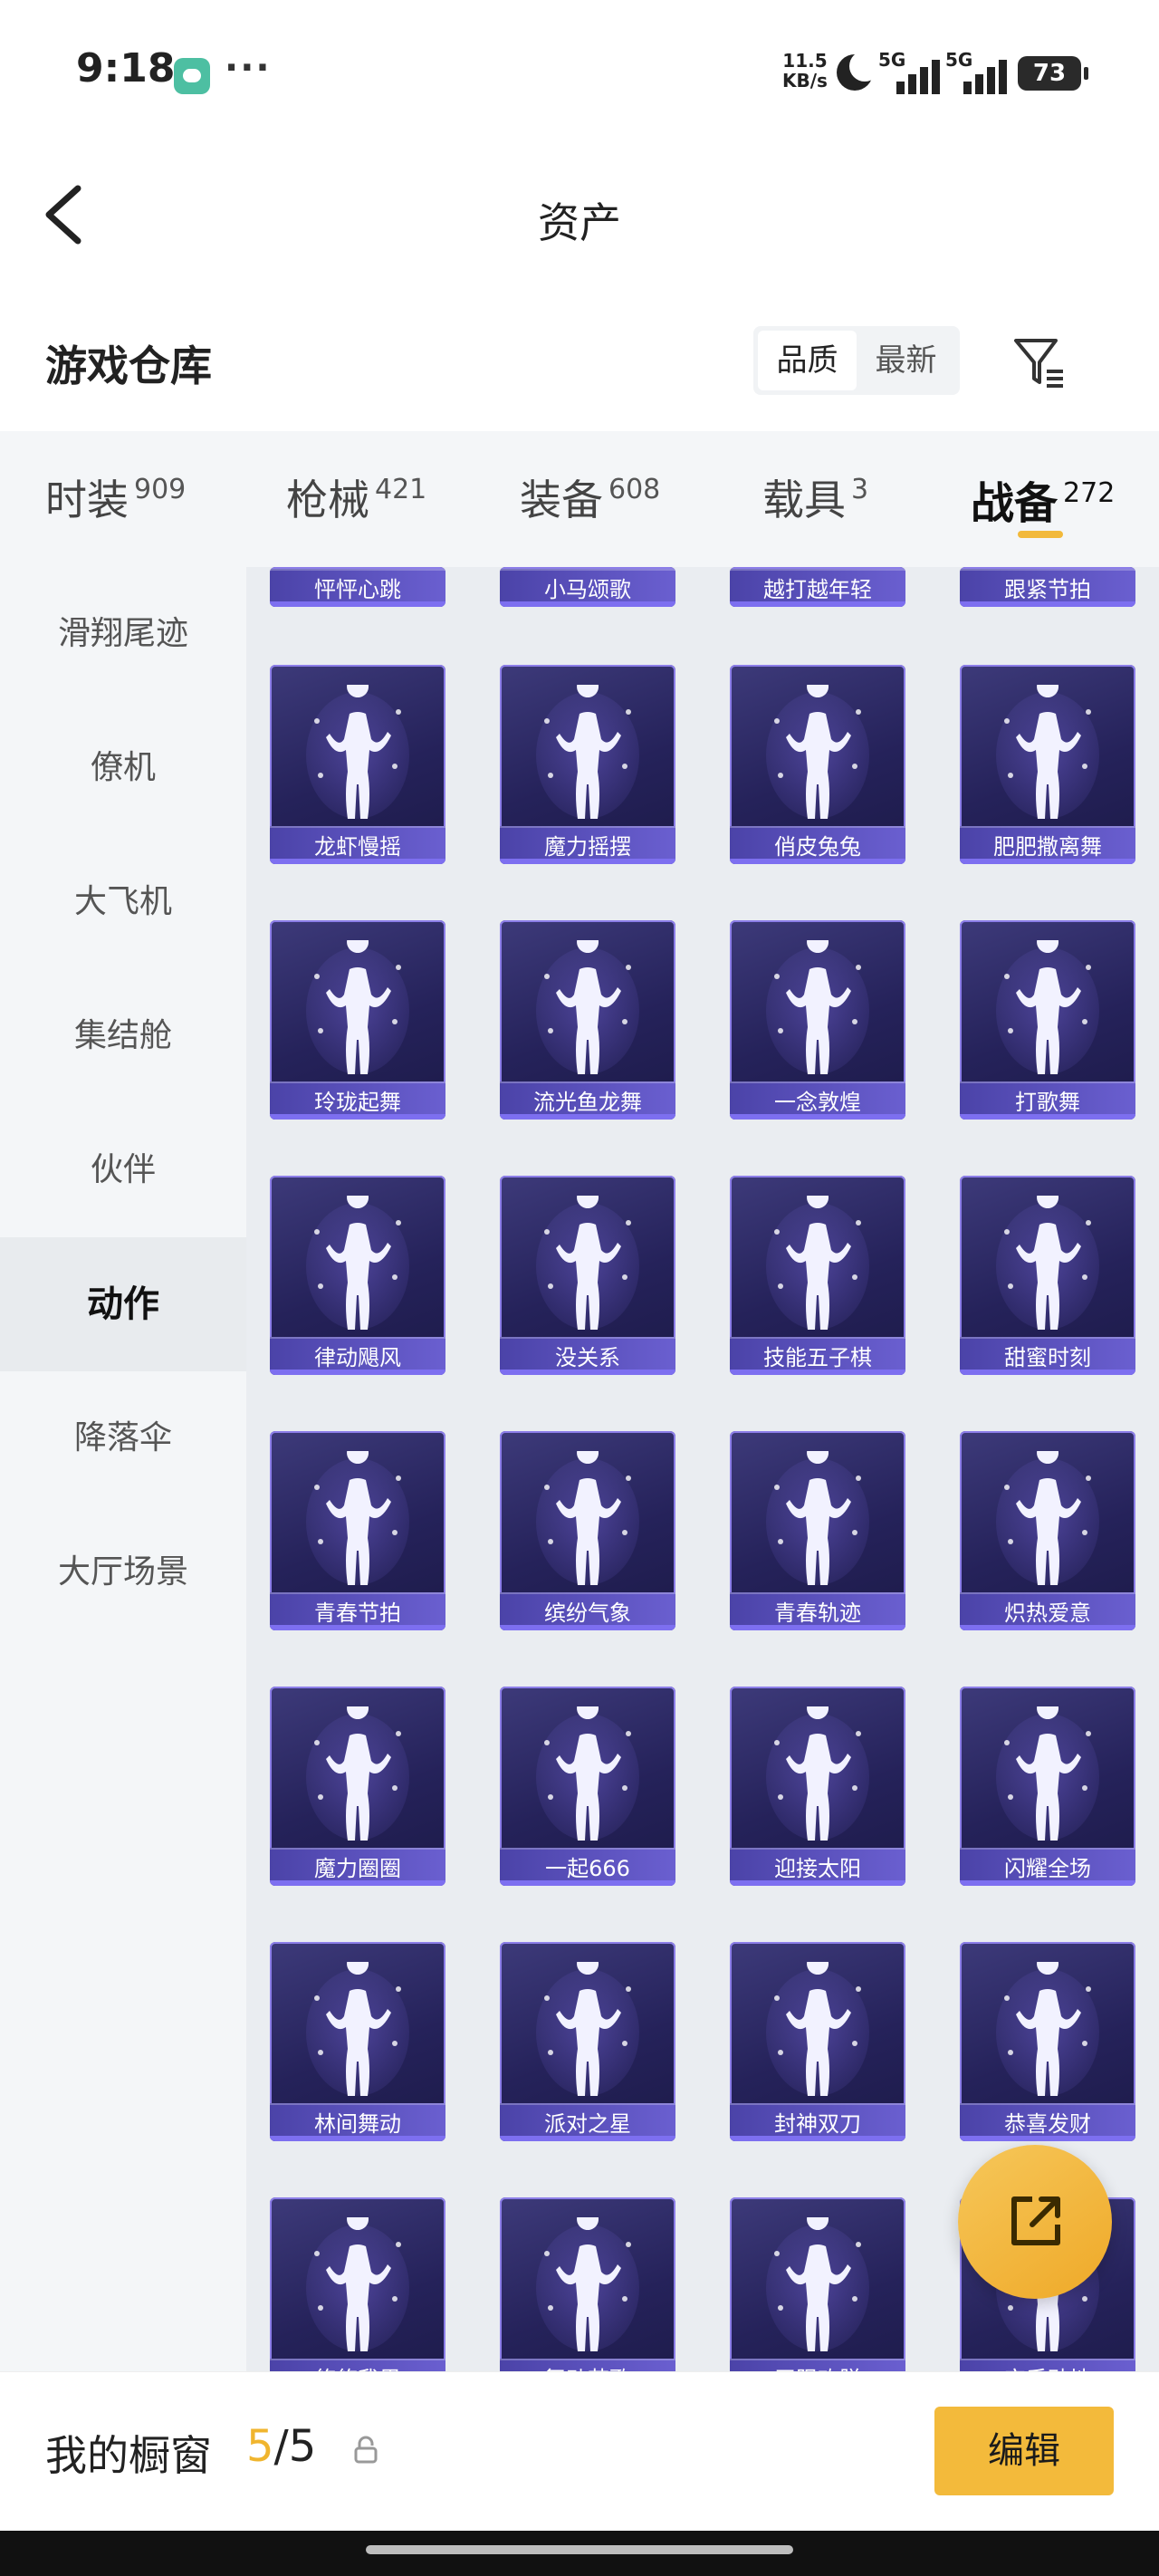 The image size is (1159, 2576). Describe the element at coordinates (358, 2365) in the screenshot. I see `emote-name: 悠悠我思` at that location.